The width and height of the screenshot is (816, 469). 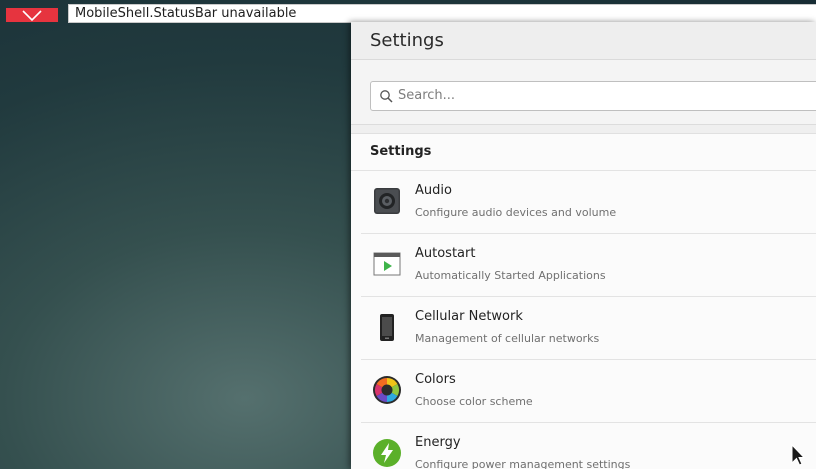 What do you see at coordinates (469, 316) in the screenshot?
I see `item-title: Cellular Network` at bounding box center [469, 316].